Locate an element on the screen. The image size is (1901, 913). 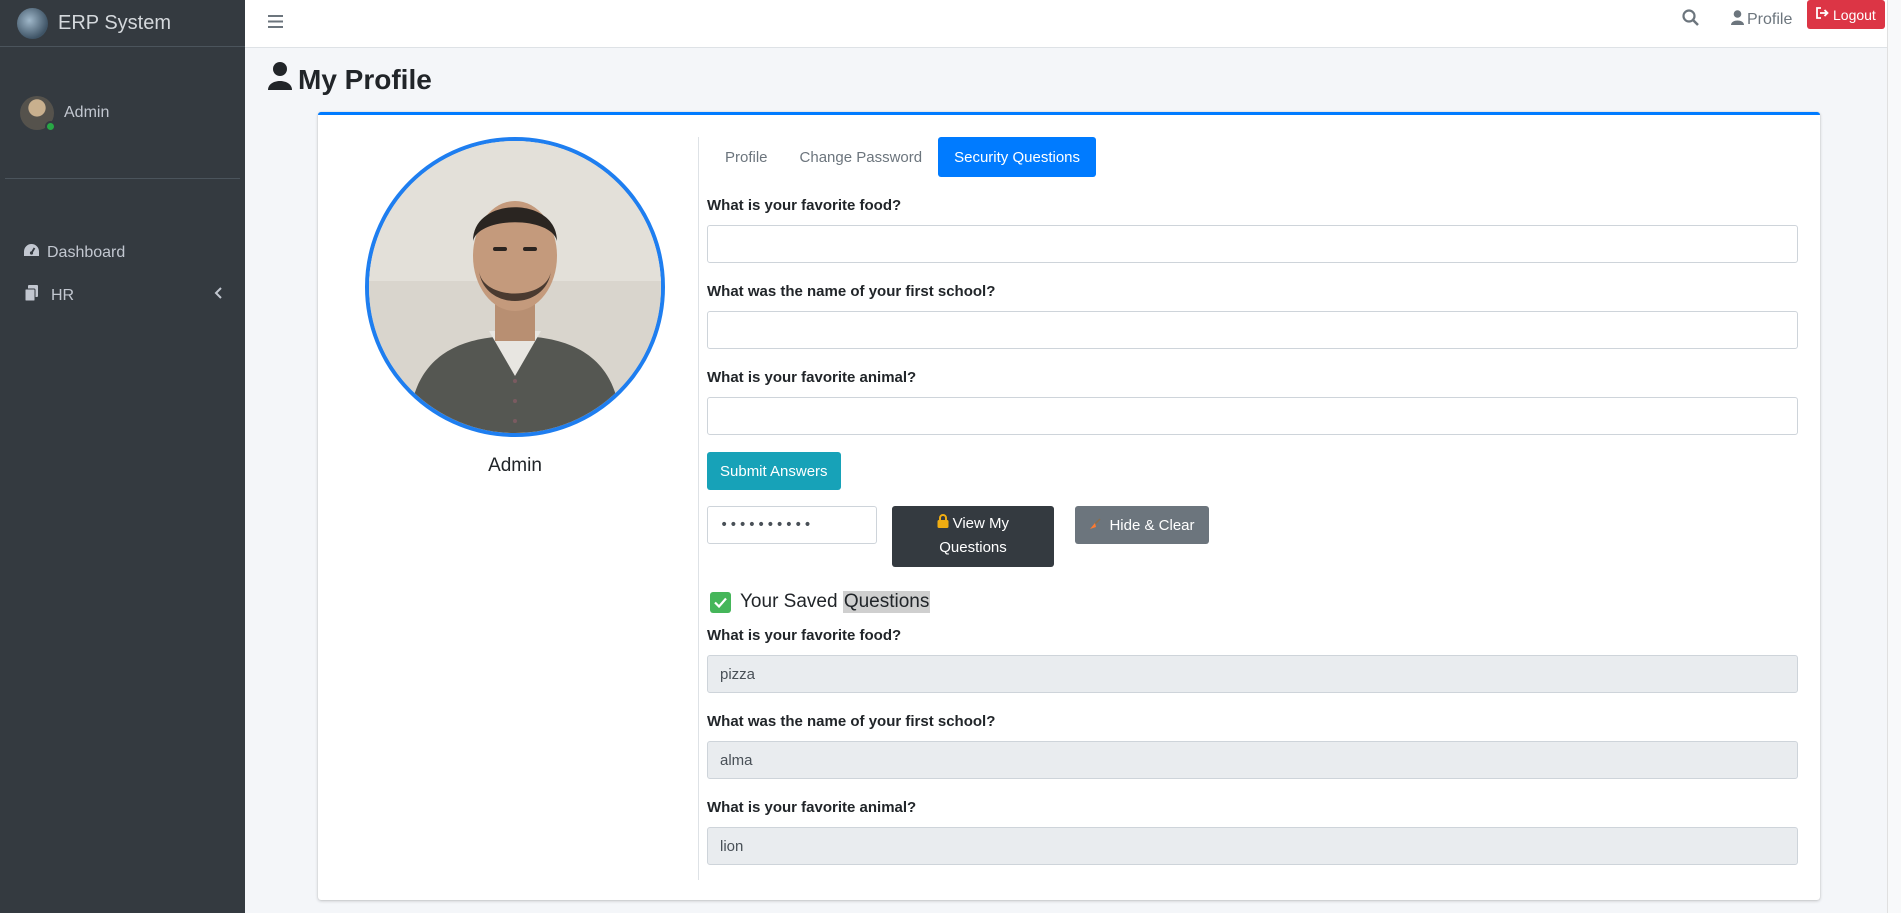
profile-photo is located at coordinates (515, 287).